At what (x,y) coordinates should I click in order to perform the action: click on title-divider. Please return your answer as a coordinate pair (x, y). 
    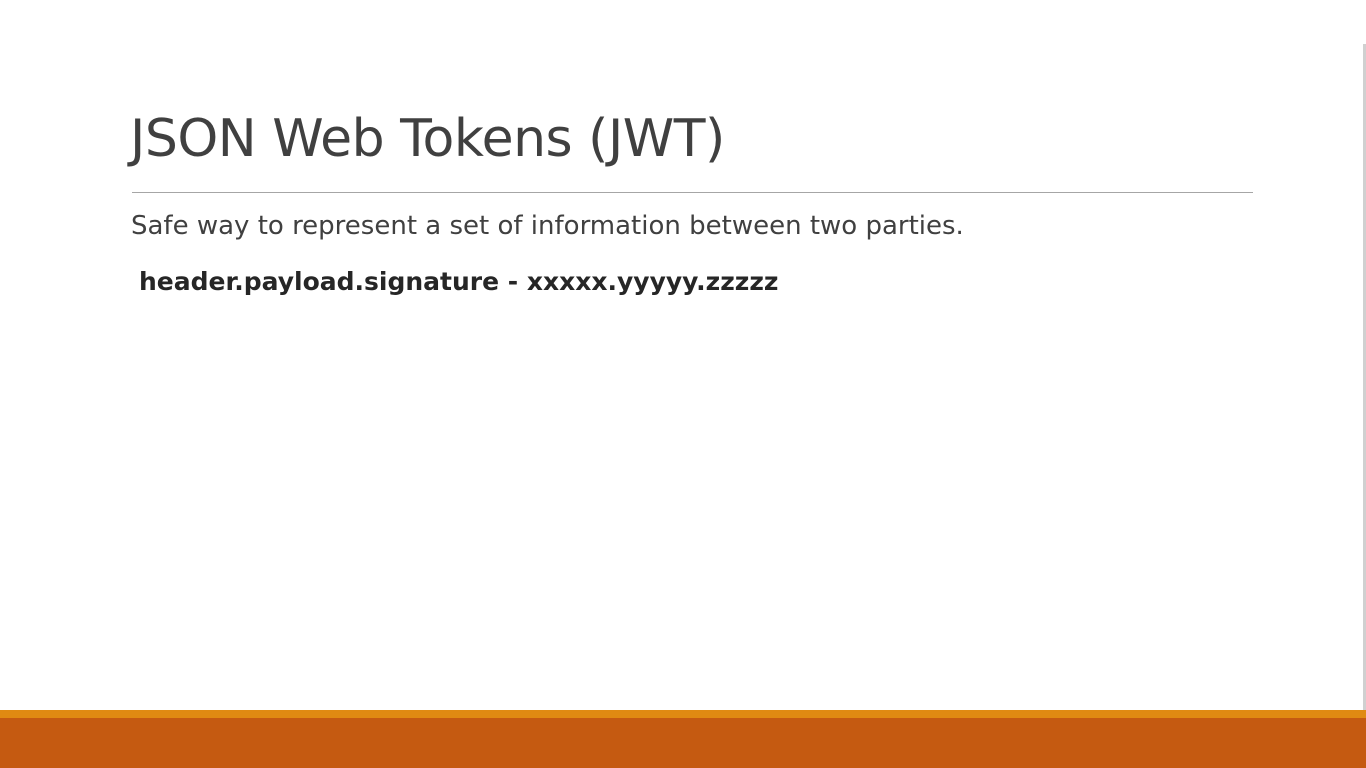
    Looking at the image, I should click on (692, 192).